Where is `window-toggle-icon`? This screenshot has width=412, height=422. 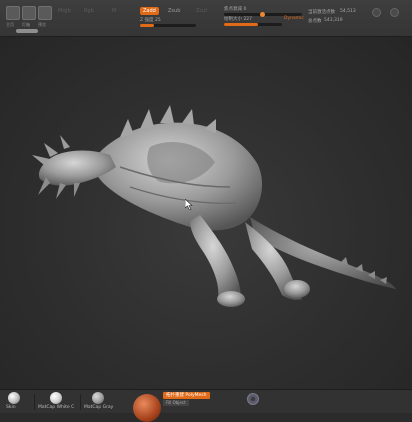
window-toggle-icon is located at coordinates (376, 12).